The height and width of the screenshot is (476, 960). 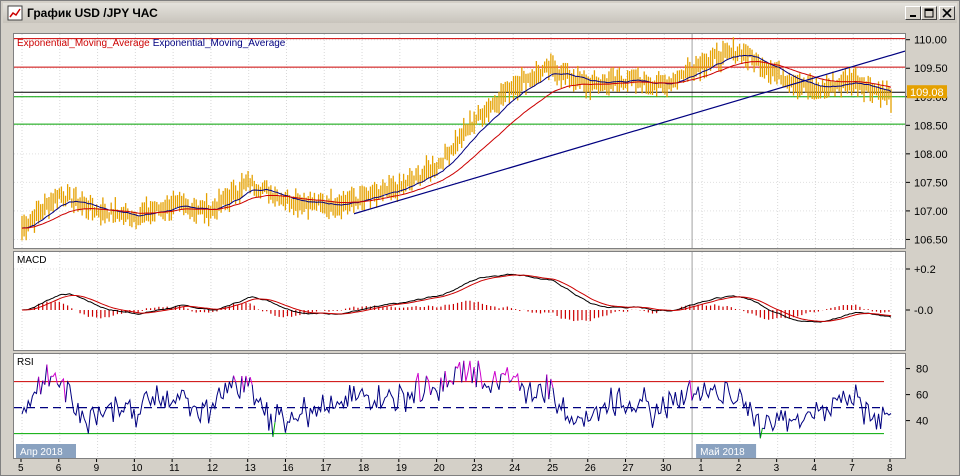 I want to click on macd-axis: +0.2 -0.0, so click(x=921, y=290).